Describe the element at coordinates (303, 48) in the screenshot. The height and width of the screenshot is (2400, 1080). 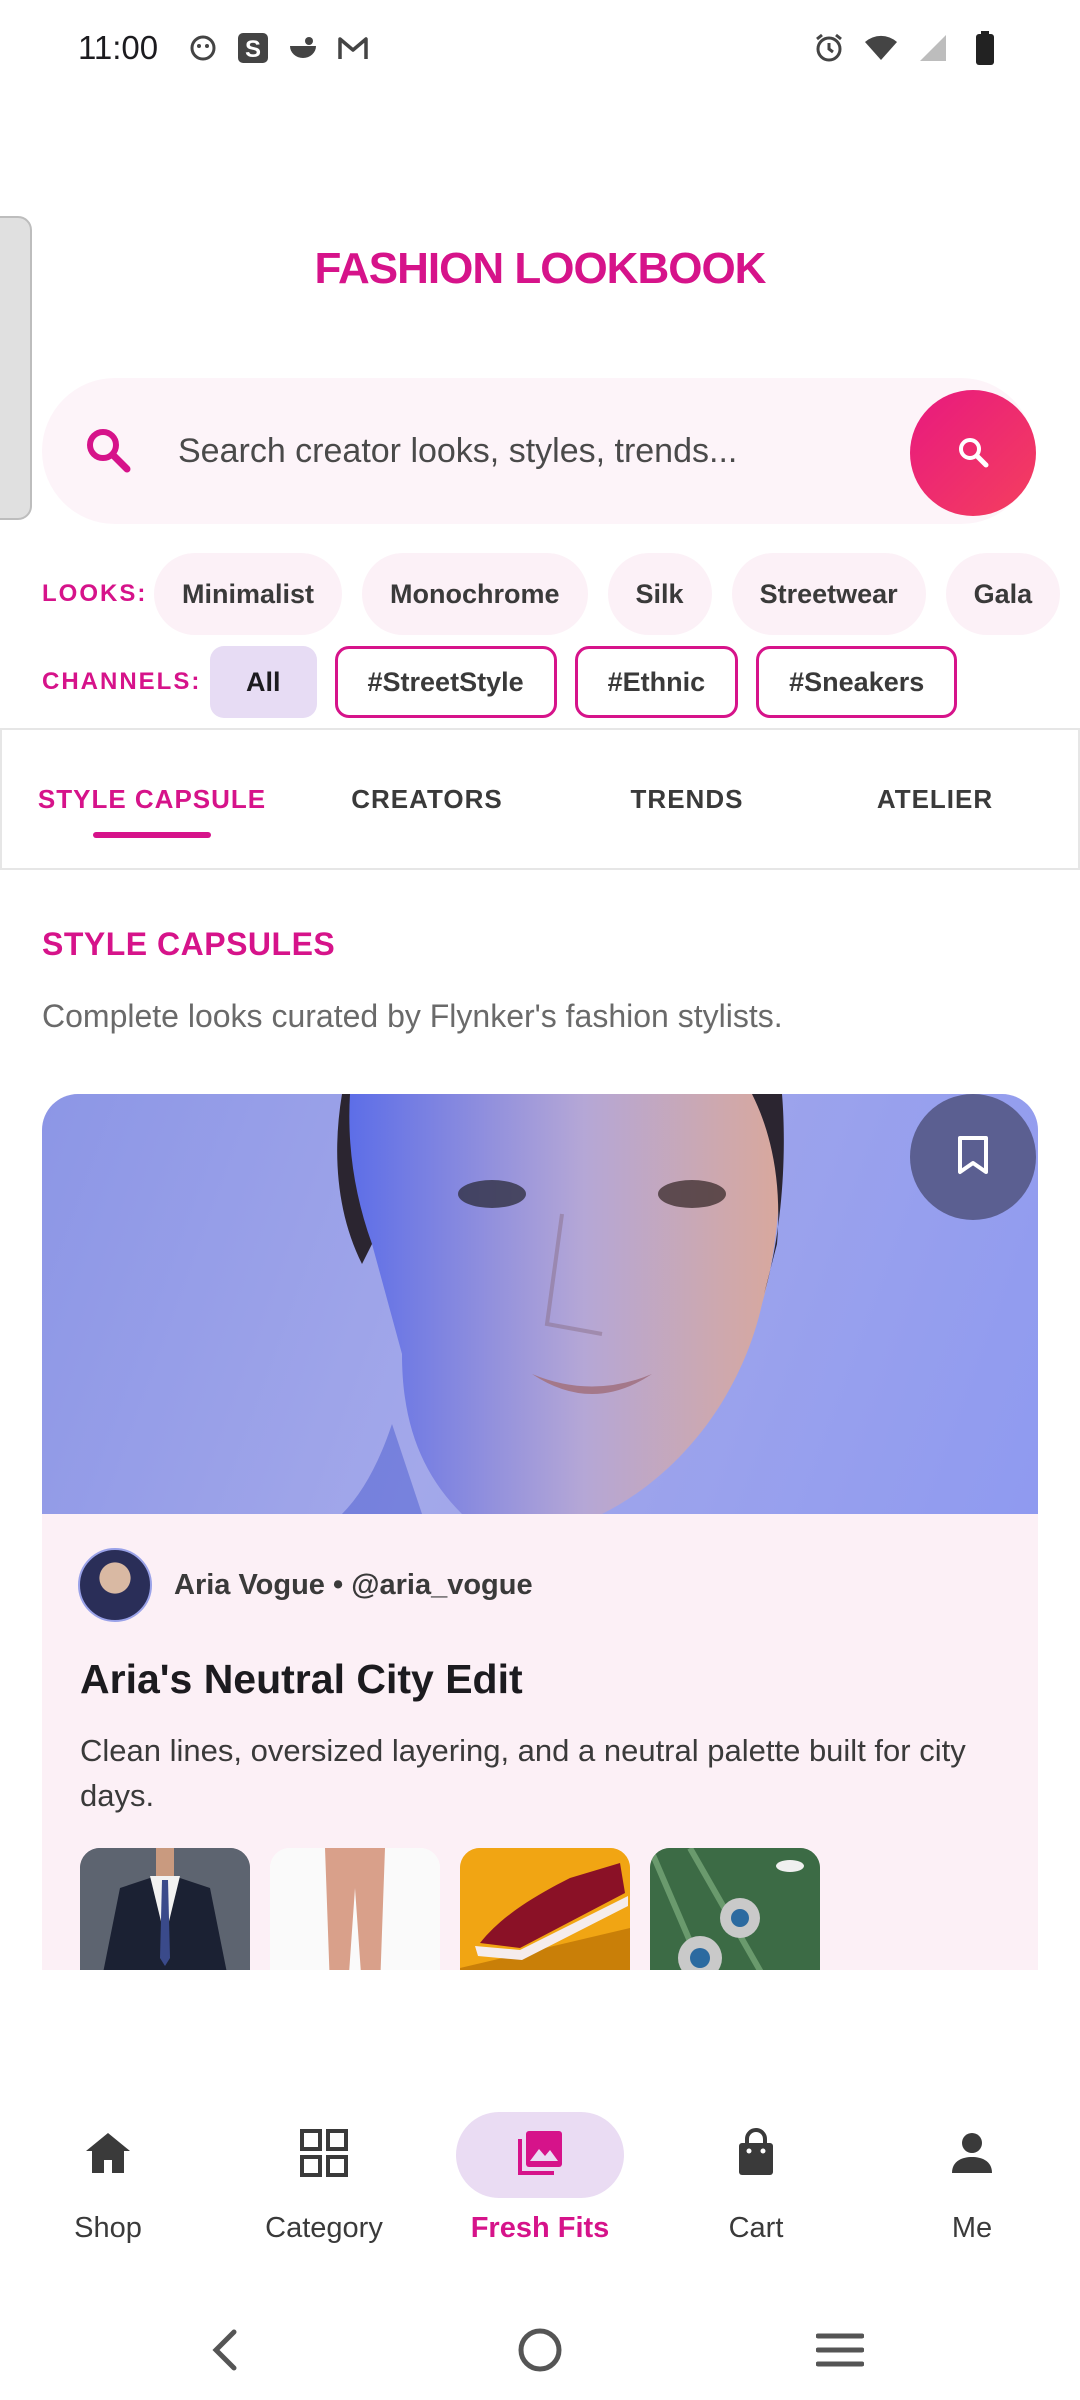
I see `bowl-icon` at that location.